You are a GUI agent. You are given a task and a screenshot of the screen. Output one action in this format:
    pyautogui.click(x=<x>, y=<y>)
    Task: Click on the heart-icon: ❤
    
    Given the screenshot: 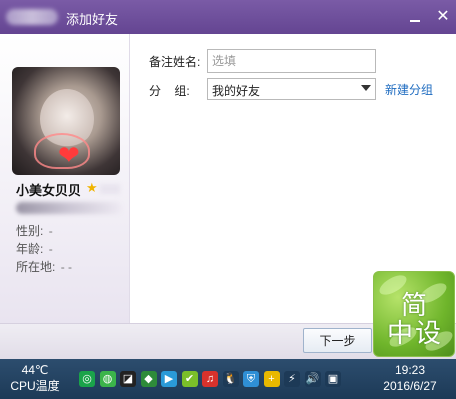 What is the action you would take?
    pyautogui.click(x=69, y=155)
    